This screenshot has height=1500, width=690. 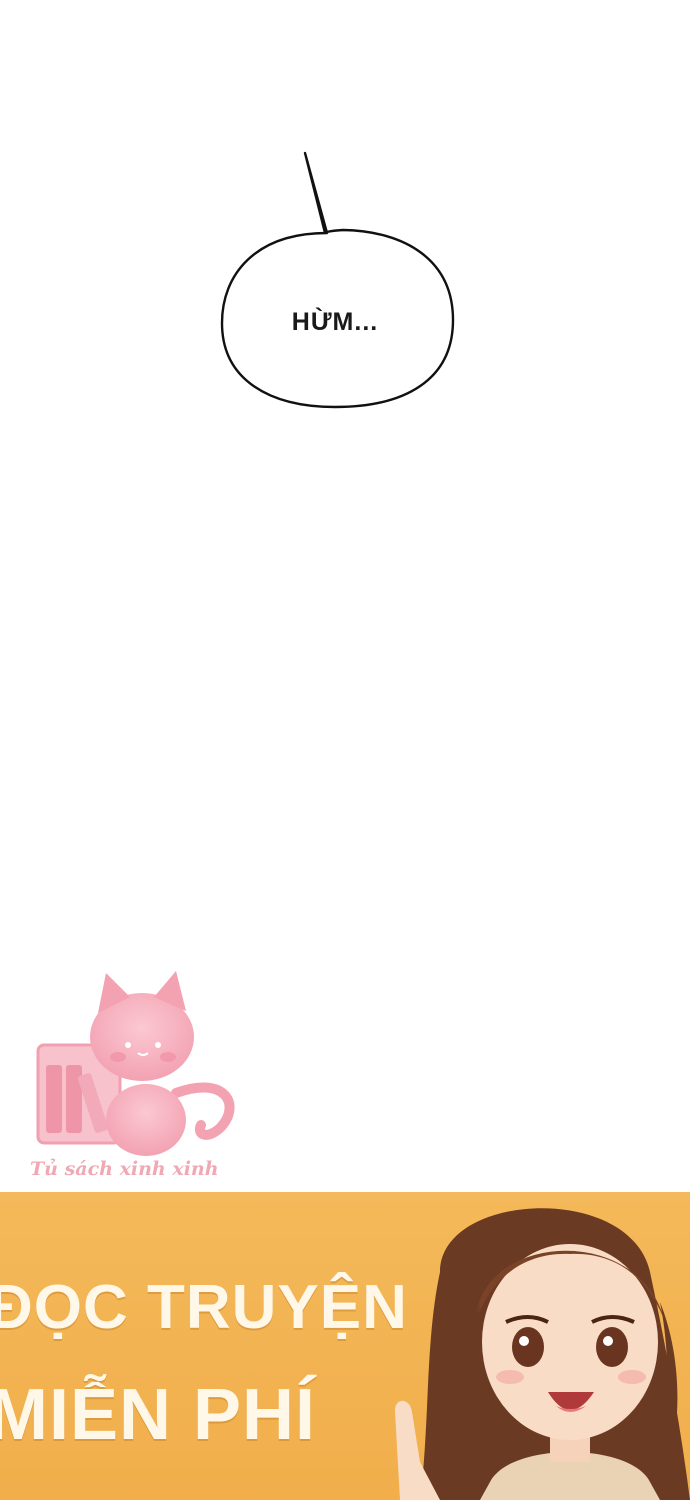 What do you see at coordinates (135, 1063) in the screenshot?
I see `cat-bookshelf-icon` at bounding box center [135, 1063].